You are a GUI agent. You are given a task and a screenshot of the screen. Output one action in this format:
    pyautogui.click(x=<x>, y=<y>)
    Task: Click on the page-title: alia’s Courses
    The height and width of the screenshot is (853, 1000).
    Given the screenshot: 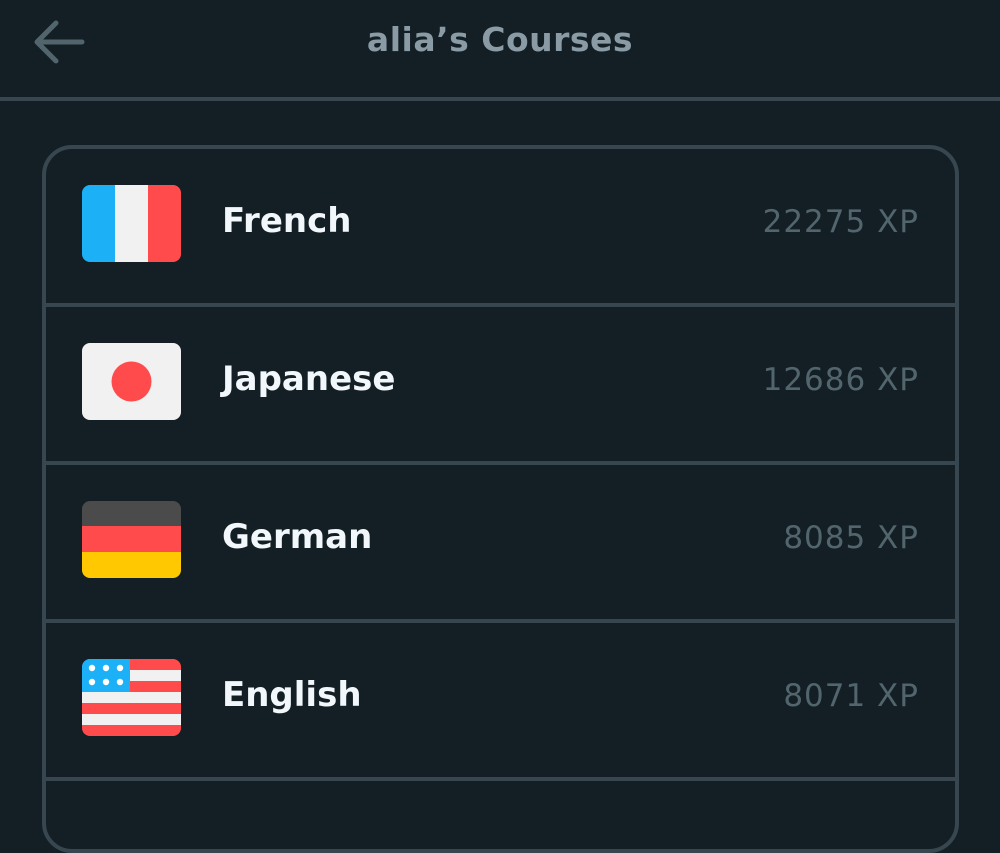 What is the action you would take?
    pyautogui.click(x=500, y=39)
    